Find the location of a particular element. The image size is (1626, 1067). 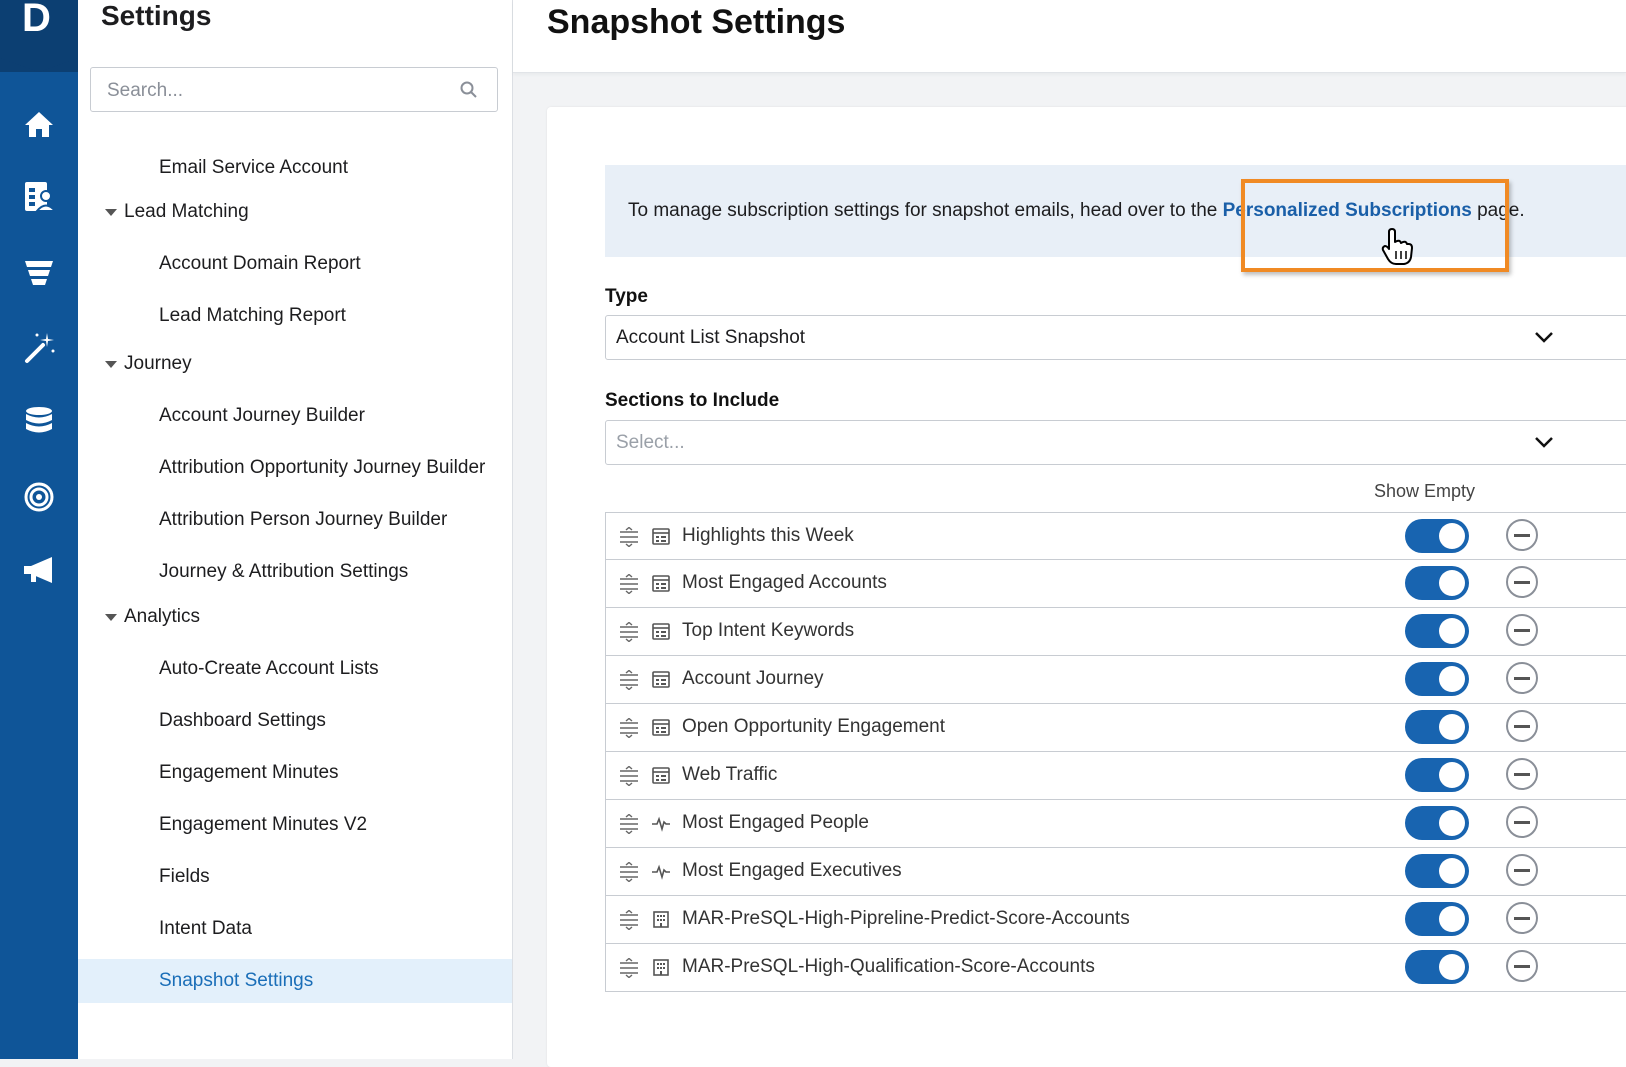

target-icon is located at coordinates (39, 497).